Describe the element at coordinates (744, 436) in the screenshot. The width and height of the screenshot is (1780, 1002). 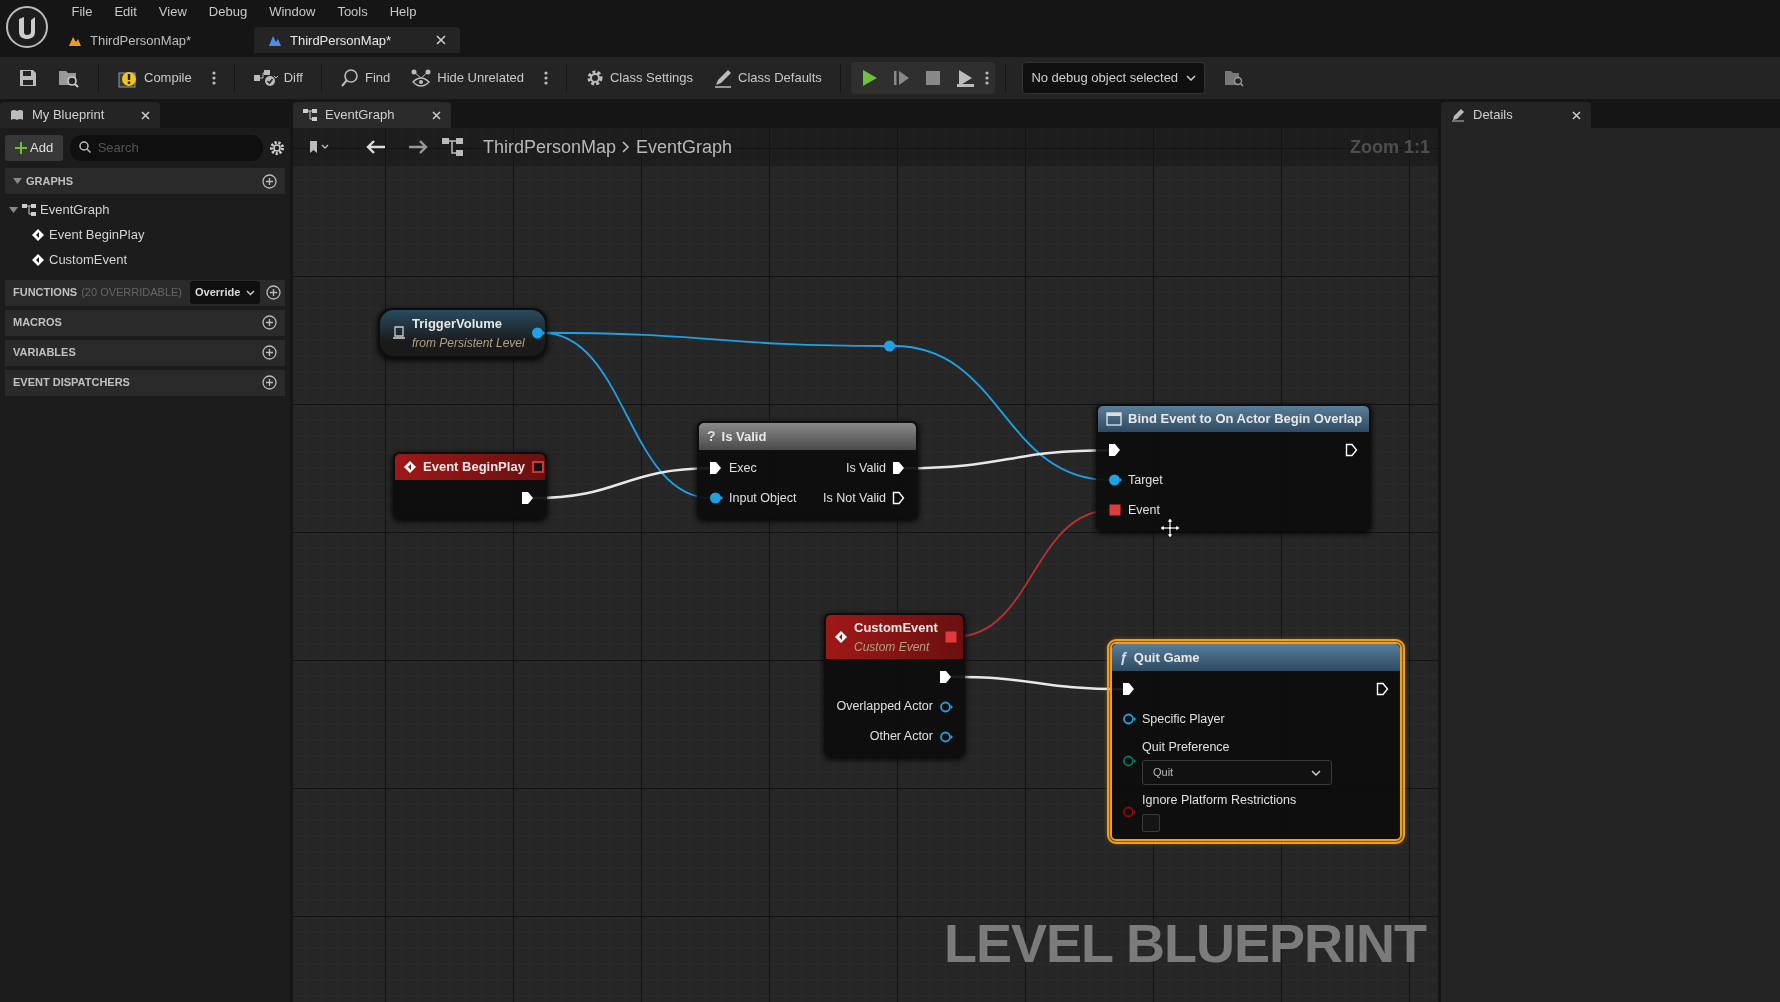
I see `node-title: Is Valid` at that location.